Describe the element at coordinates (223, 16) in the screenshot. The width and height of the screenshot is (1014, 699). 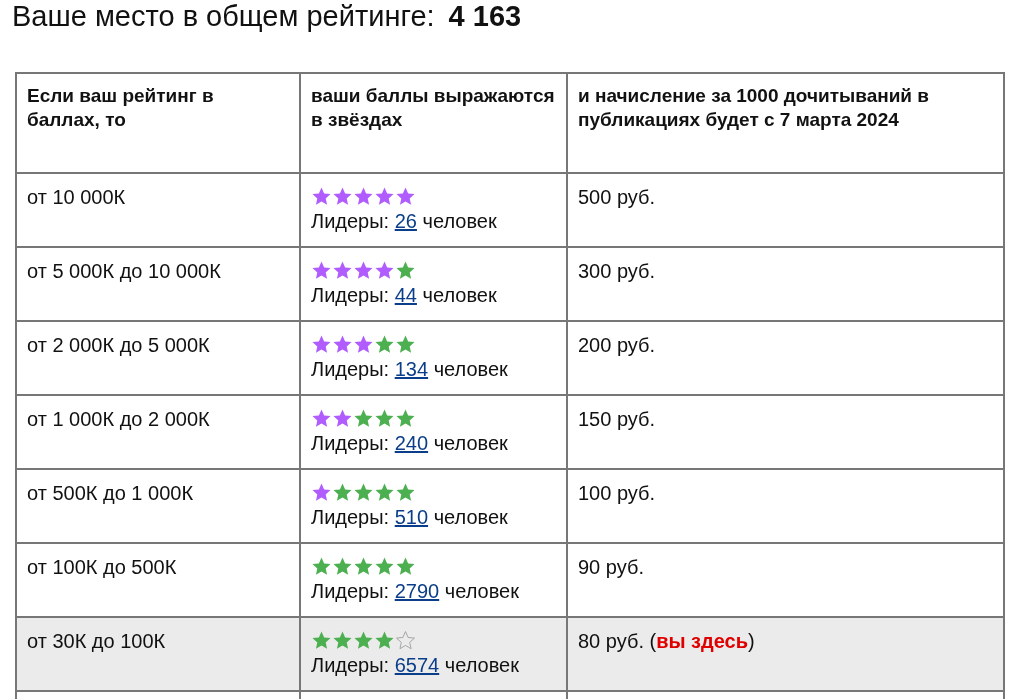
I see `heading-label: Ваше место в общем рейтинге:` at that location.